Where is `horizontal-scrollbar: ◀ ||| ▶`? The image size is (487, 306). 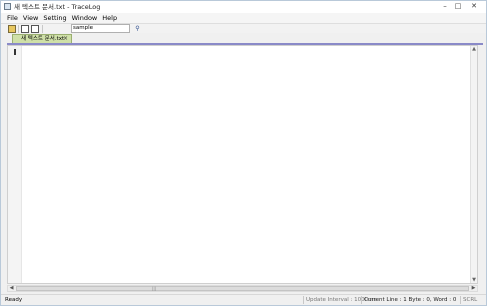 horizontal-scrollbar: ◀ ||| ▶ is located at coordinates (242, 288).